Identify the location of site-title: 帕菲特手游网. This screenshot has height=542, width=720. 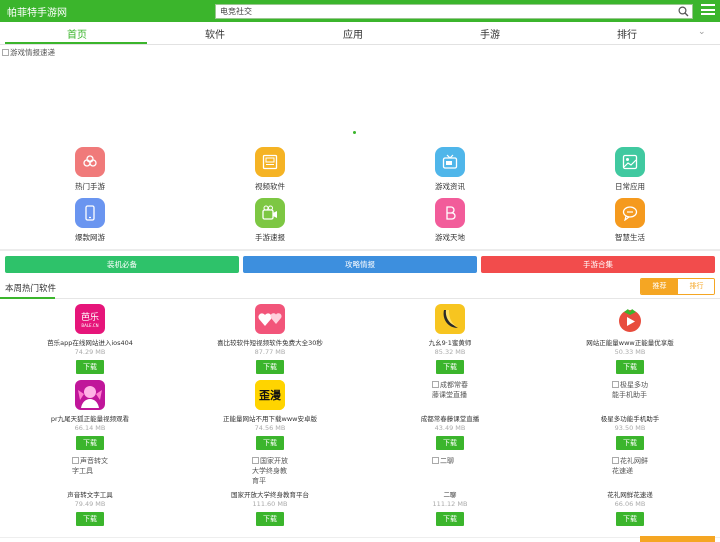
(37, 11).